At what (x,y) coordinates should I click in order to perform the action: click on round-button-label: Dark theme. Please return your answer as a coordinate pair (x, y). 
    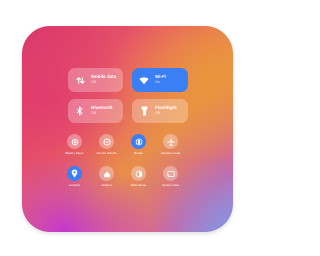
    Looking at the image, I should click on (138, 185).